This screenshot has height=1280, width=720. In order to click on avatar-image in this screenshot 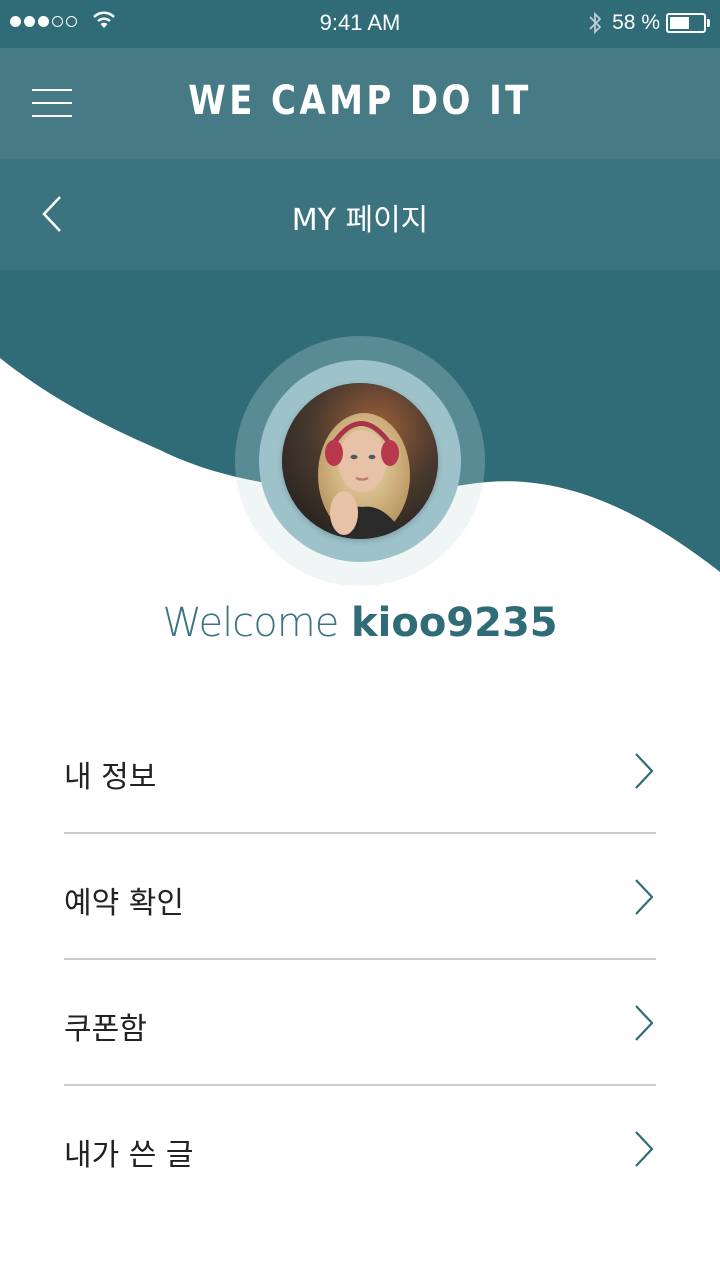, I will do `click(360, 461)`.